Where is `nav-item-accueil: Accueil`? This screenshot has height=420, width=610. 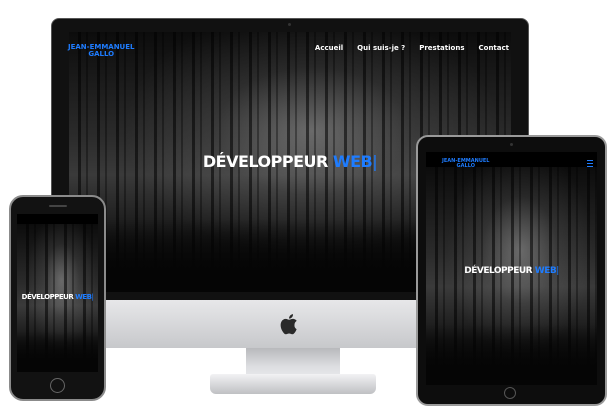
nav-item-accueil: Accueil is located at coordinates (329, 48).